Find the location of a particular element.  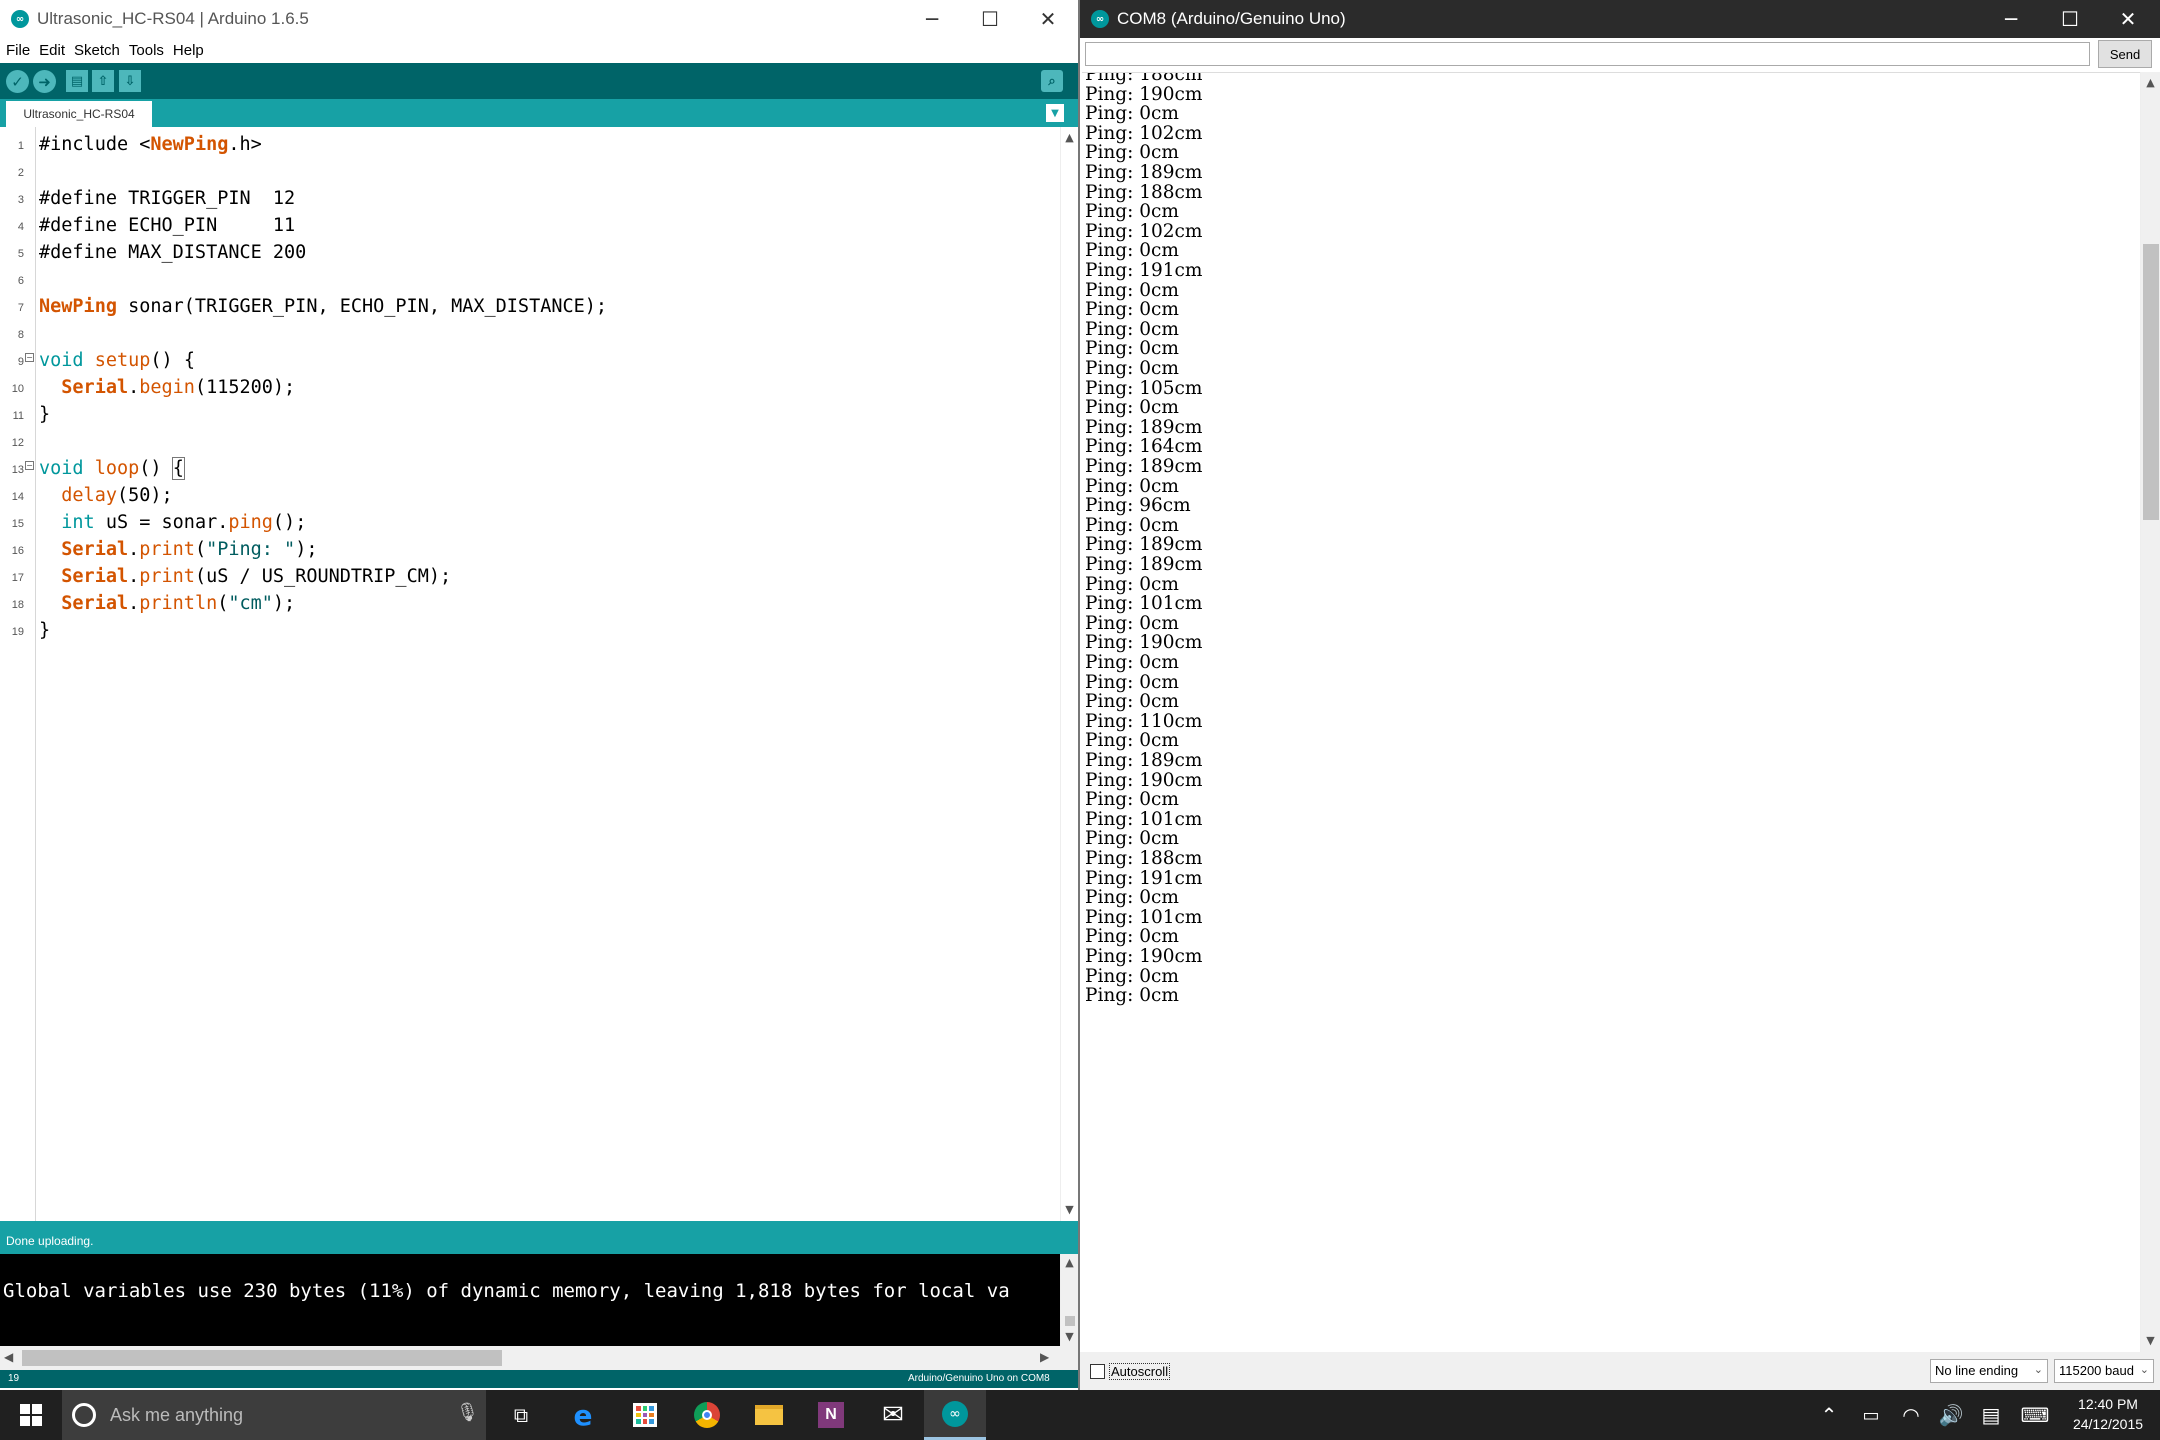

store-icon is located at coordinates (645, 1415).